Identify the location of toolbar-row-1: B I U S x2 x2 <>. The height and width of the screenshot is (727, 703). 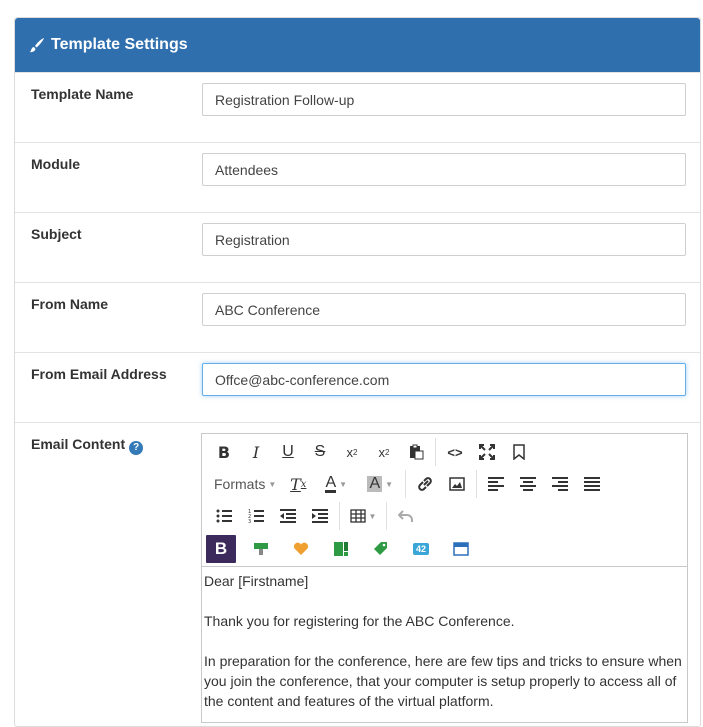
(444, 452).